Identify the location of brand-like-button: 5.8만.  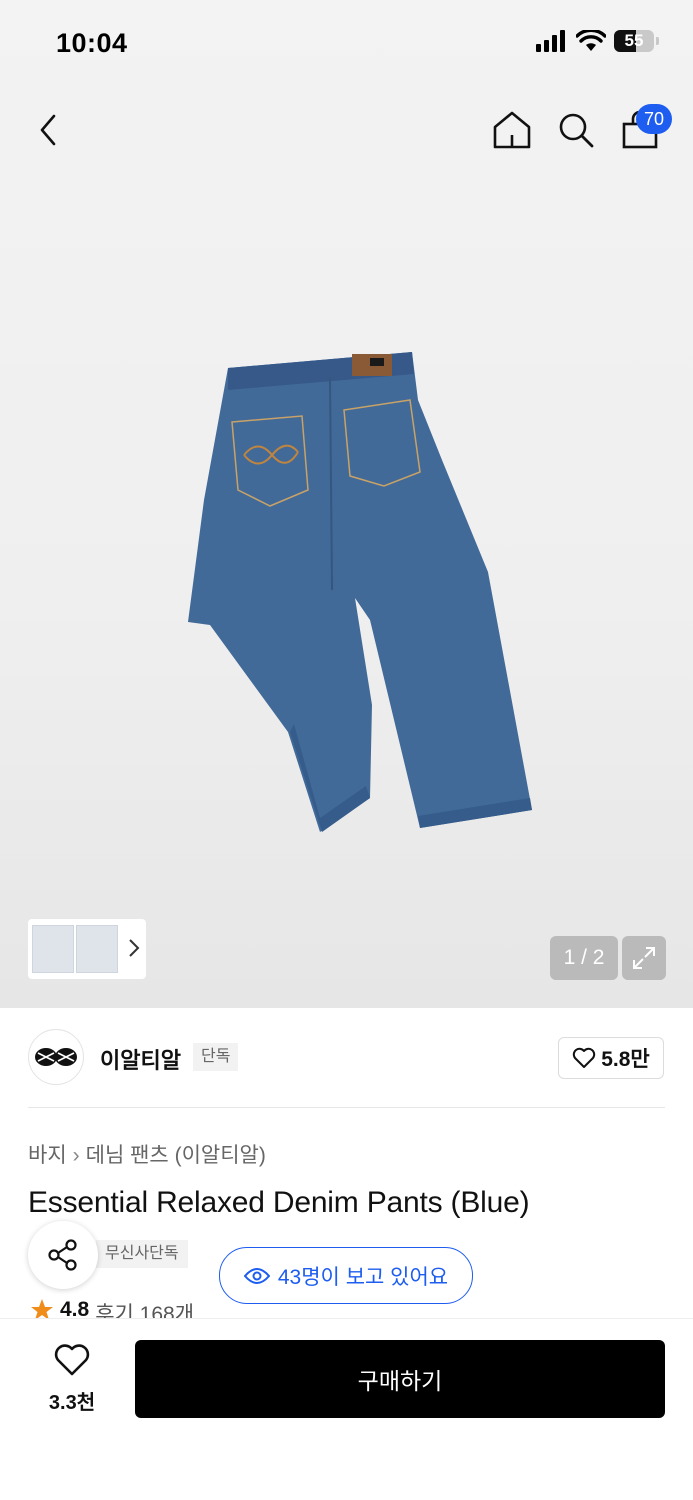
(611, 1058).